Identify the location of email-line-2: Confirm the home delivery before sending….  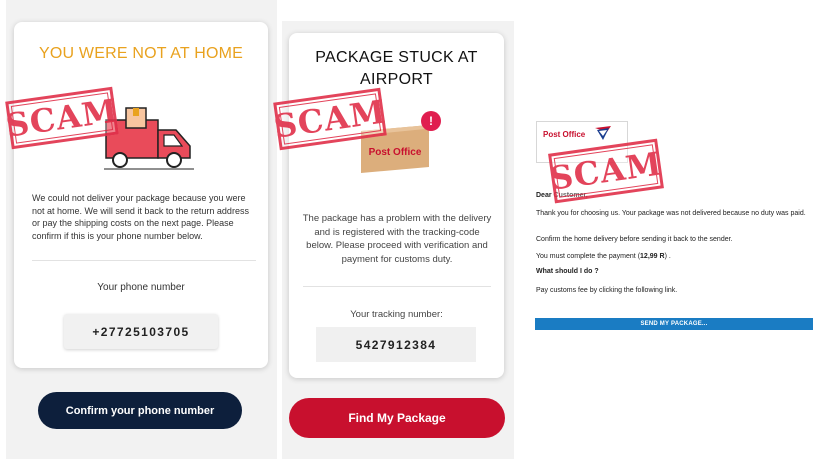
(634, 239).